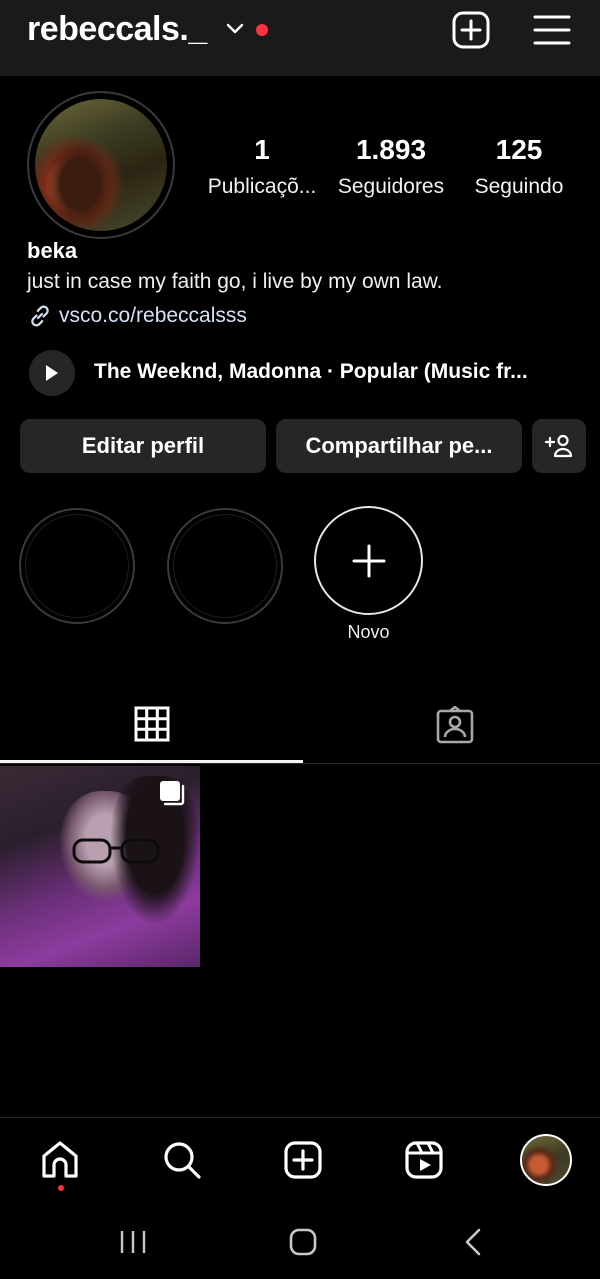 The image size is (600, 1279). Describe the element at coordinates (262, 30) in the screenshot. I see `notification-dot` at that location.